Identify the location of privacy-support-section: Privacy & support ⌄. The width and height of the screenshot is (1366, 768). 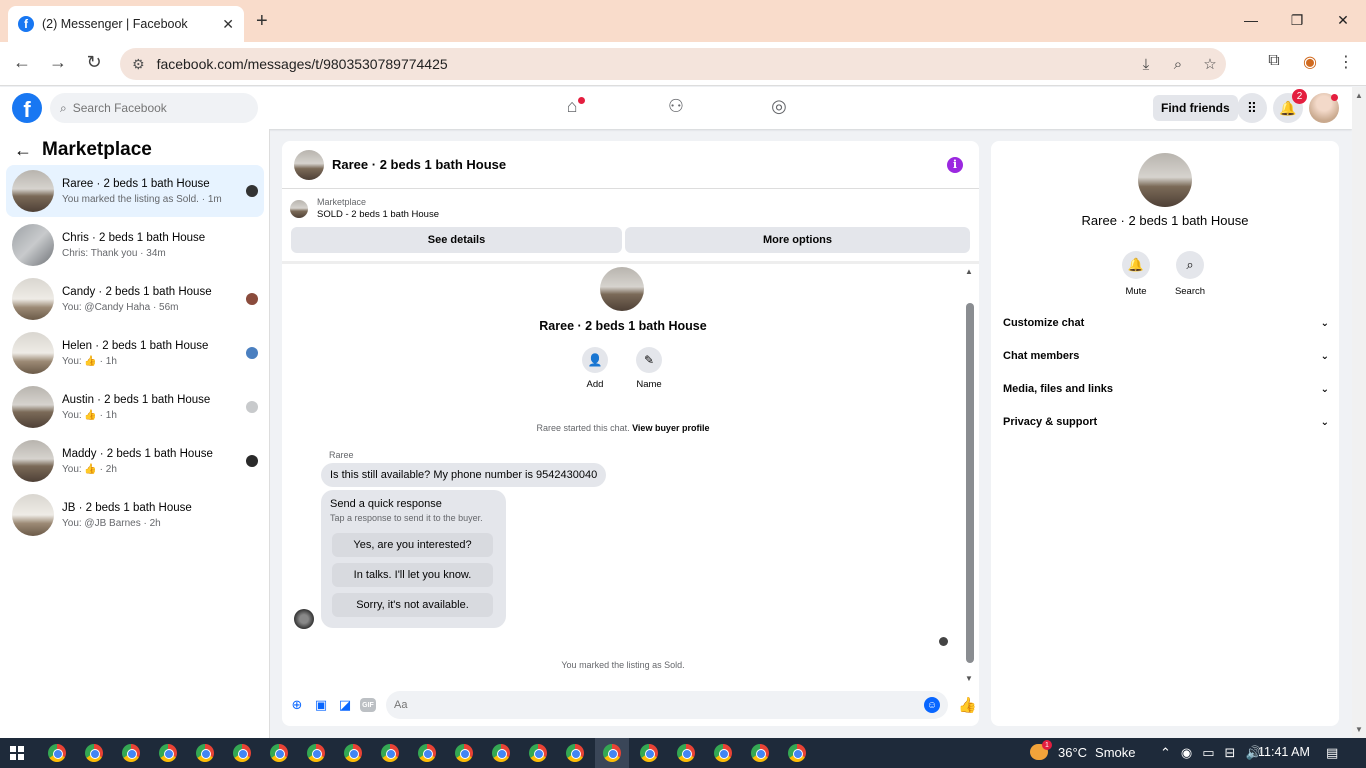
(1166, 422).